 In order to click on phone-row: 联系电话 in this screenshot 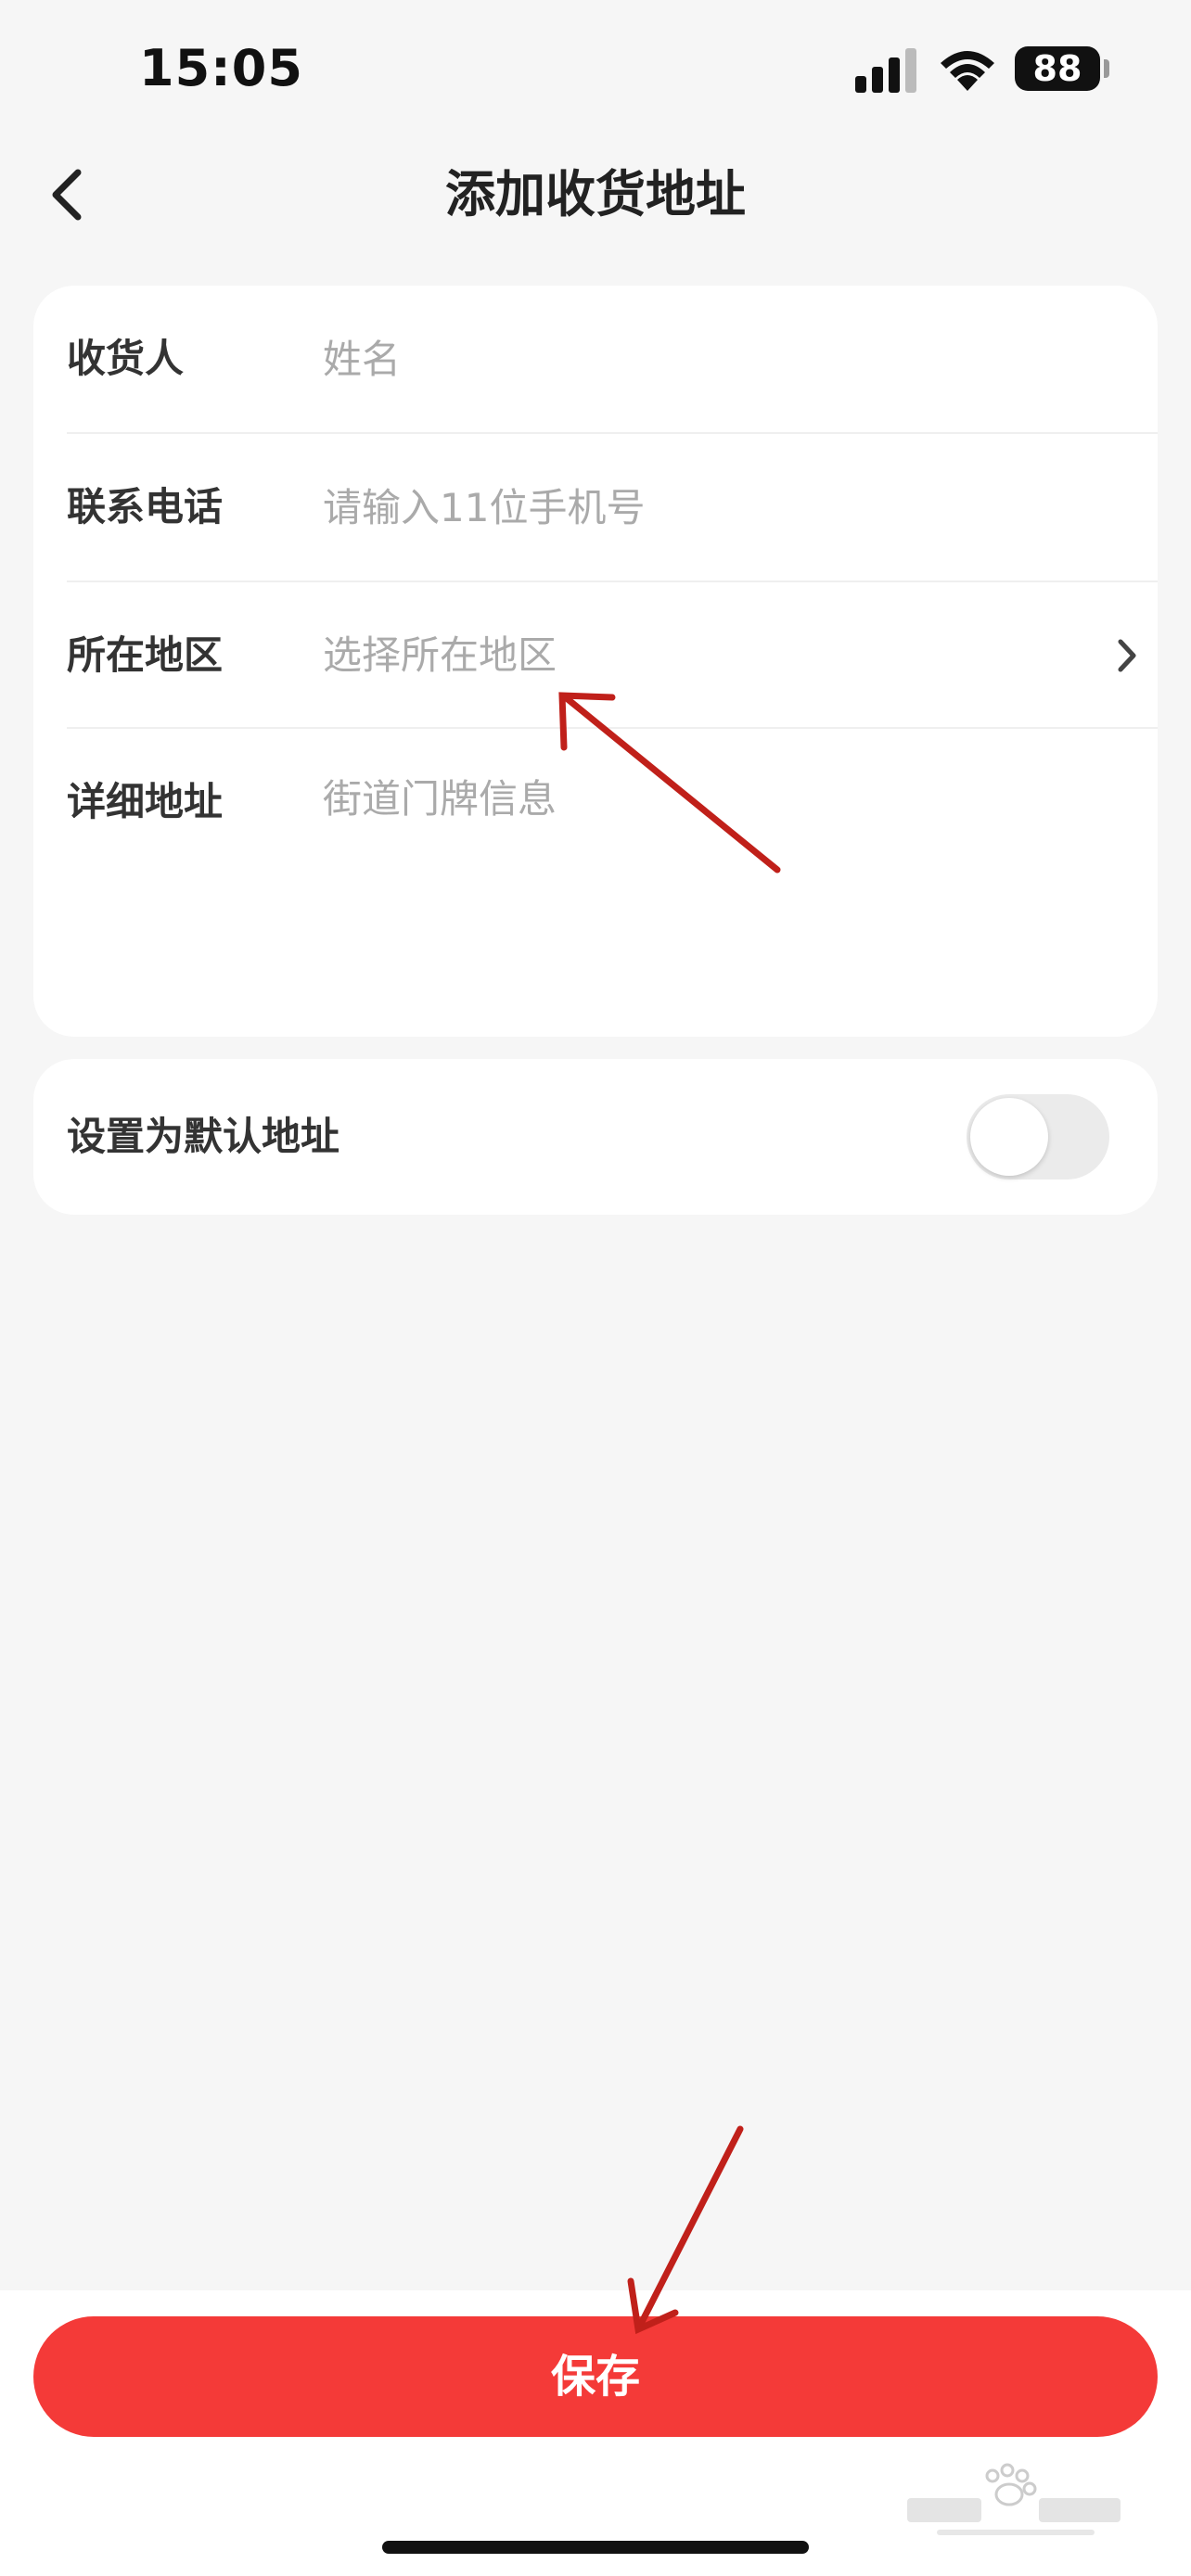, I will do `click(612, 507)`.